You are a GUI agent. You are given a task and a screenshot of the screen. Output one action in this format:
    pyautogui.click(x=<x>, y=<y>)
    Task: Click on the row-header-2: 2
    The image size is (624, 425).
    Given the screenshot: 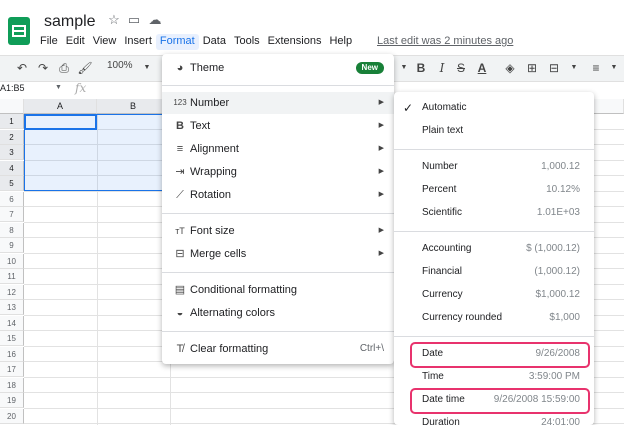 What is the action you would take?
    pyautogui.click(x=12, y=137)
    